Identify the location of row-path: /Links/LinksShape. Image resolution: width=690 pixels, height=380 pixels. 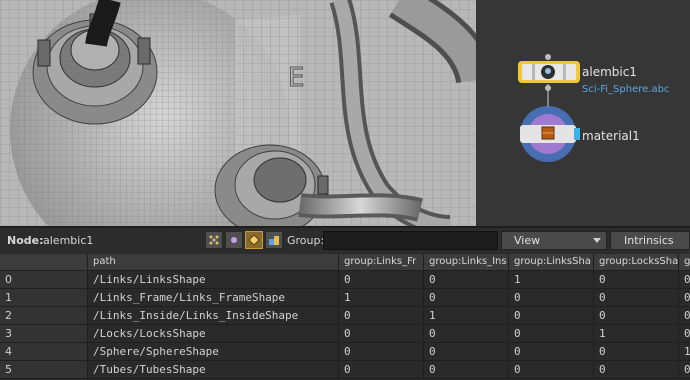
(213, 280).